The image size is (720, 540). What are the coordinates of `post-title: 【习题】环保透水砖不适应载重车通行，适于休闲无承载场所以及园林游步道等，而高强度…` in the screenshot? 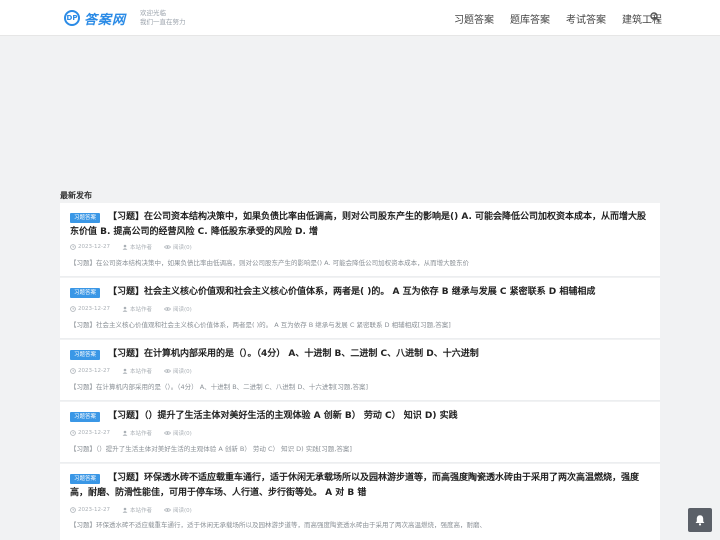 It's located at (360, 486).